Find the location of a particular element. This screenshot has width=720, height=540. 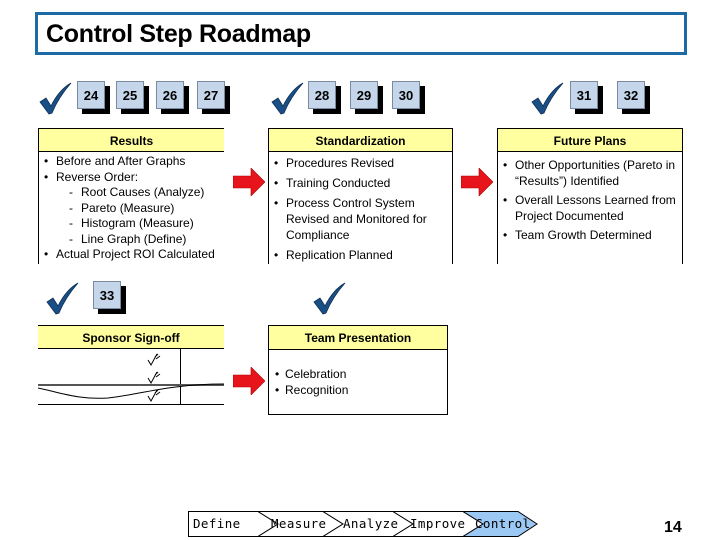

team-presentation-list: Celebration Recognition is located at coordinates (358, 374).